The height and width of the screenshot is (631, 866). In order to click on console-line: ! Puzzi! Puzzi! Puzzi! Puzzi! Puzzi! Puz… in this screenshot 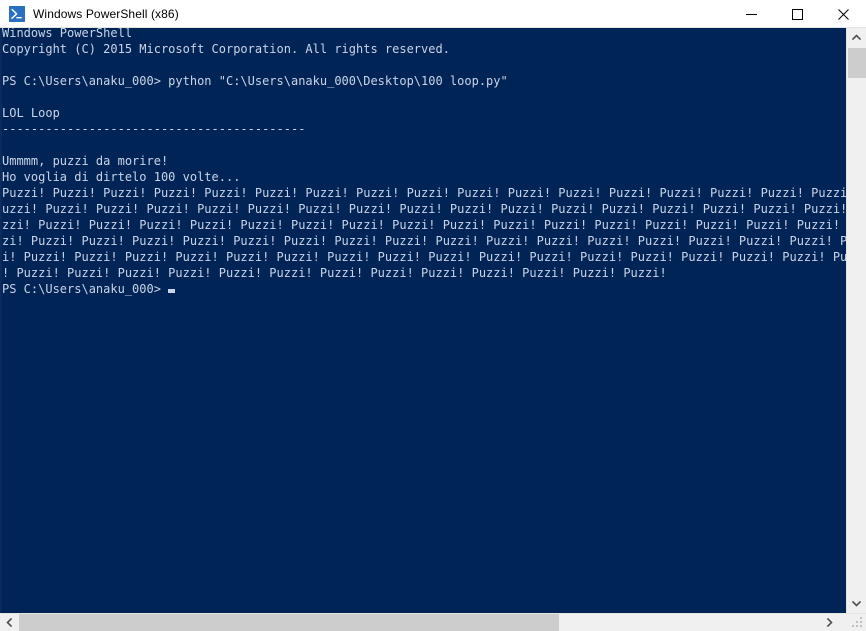, I will do `click(334, 273)`.